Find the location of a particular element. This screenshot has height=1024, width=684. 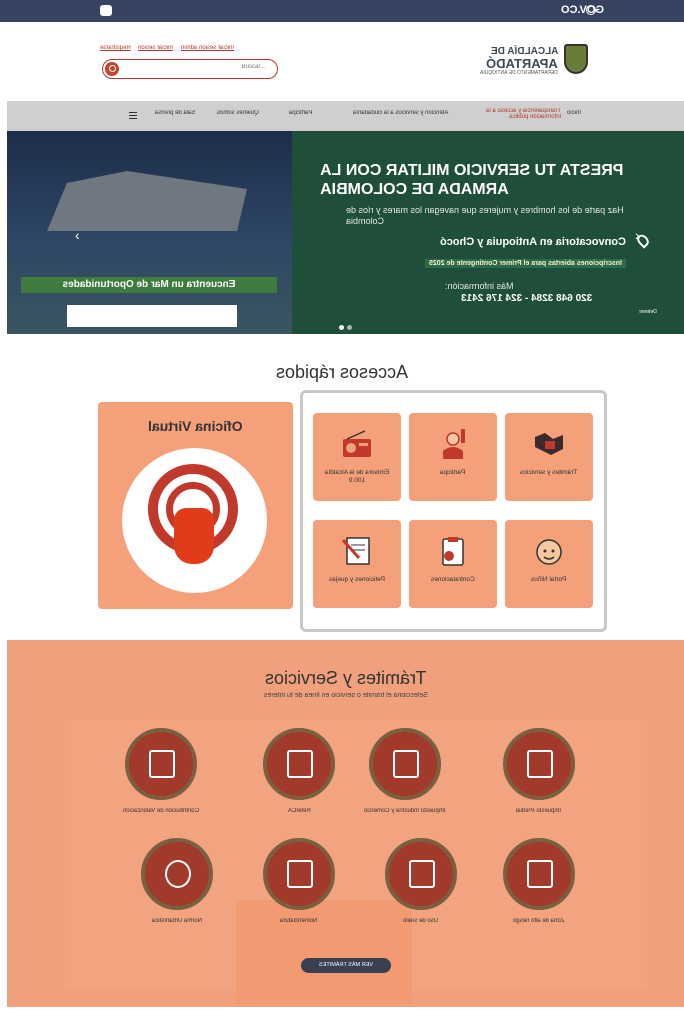

touch-hand-icon is located at coordinates (194, 520).